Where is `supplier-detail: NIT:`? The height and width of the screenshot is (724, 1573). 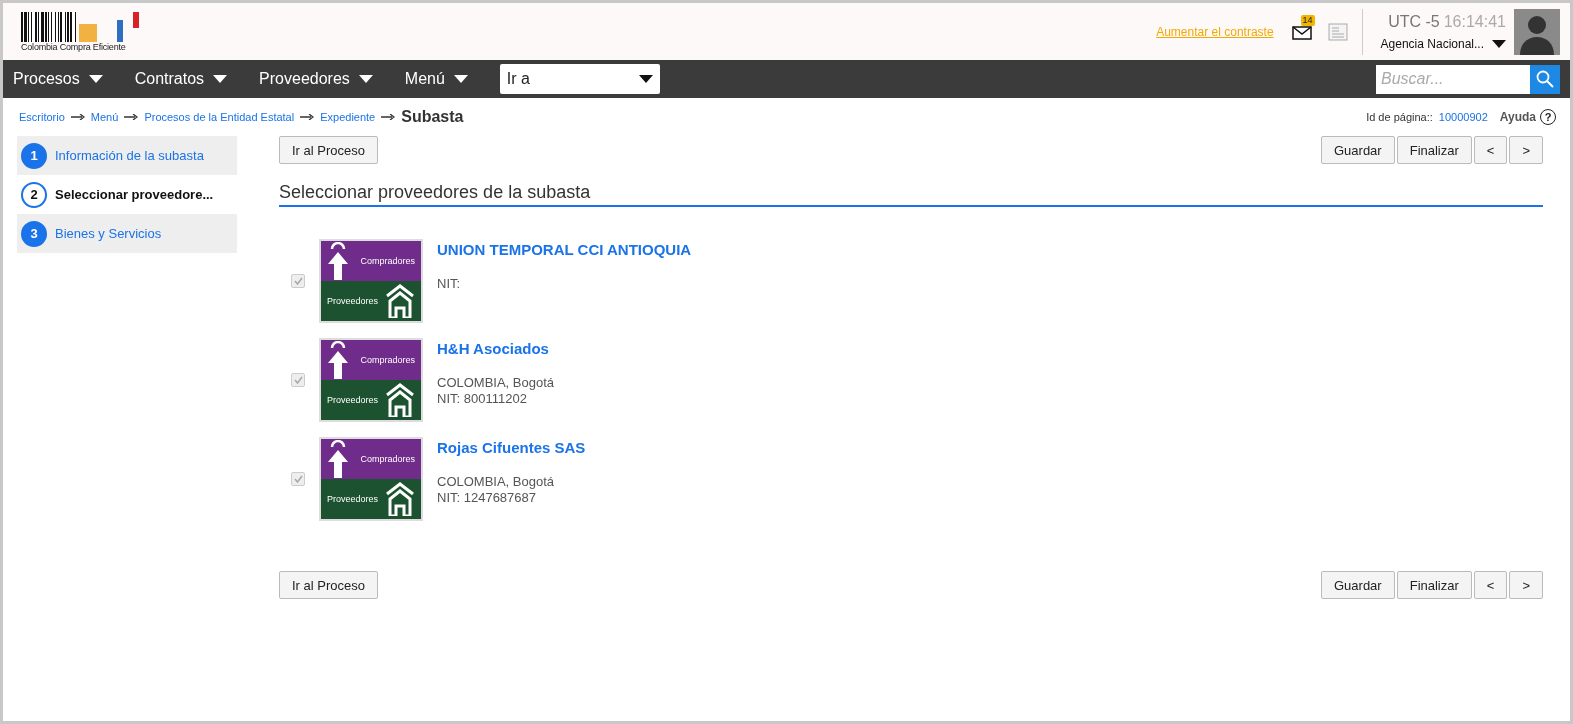 supplier-detail: NIT: is located at coordinates (449, 284).